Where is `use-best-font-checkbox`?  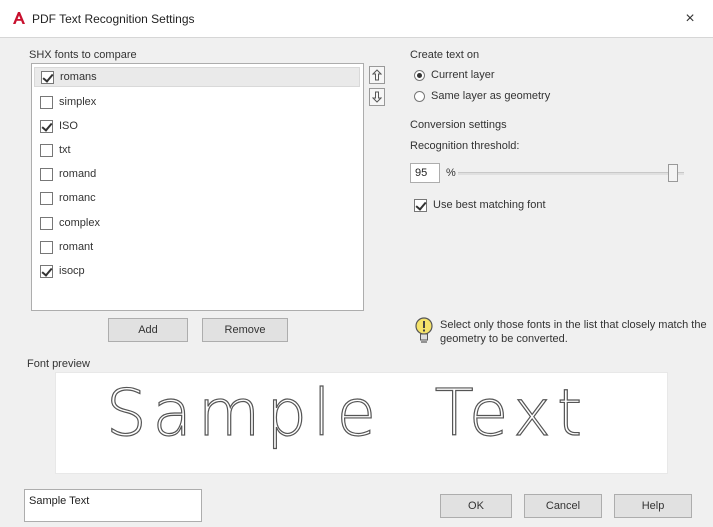
use-best-font-checkbox is located at coordinates (420, 205).